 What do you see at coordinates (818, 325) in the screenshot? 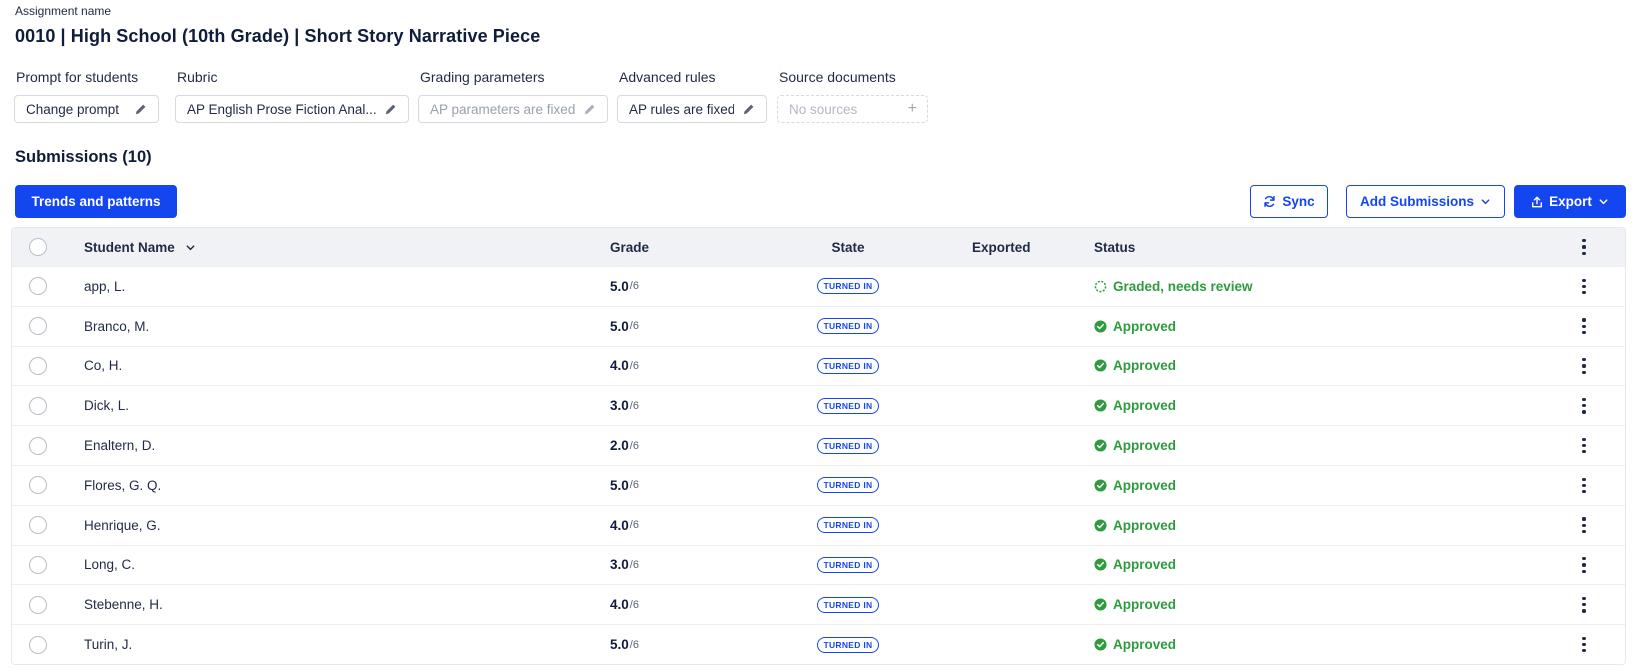
I see `table-row: Branco, M. 5.0/6 TURNED IN Approved` at bounding box center [818, 325].